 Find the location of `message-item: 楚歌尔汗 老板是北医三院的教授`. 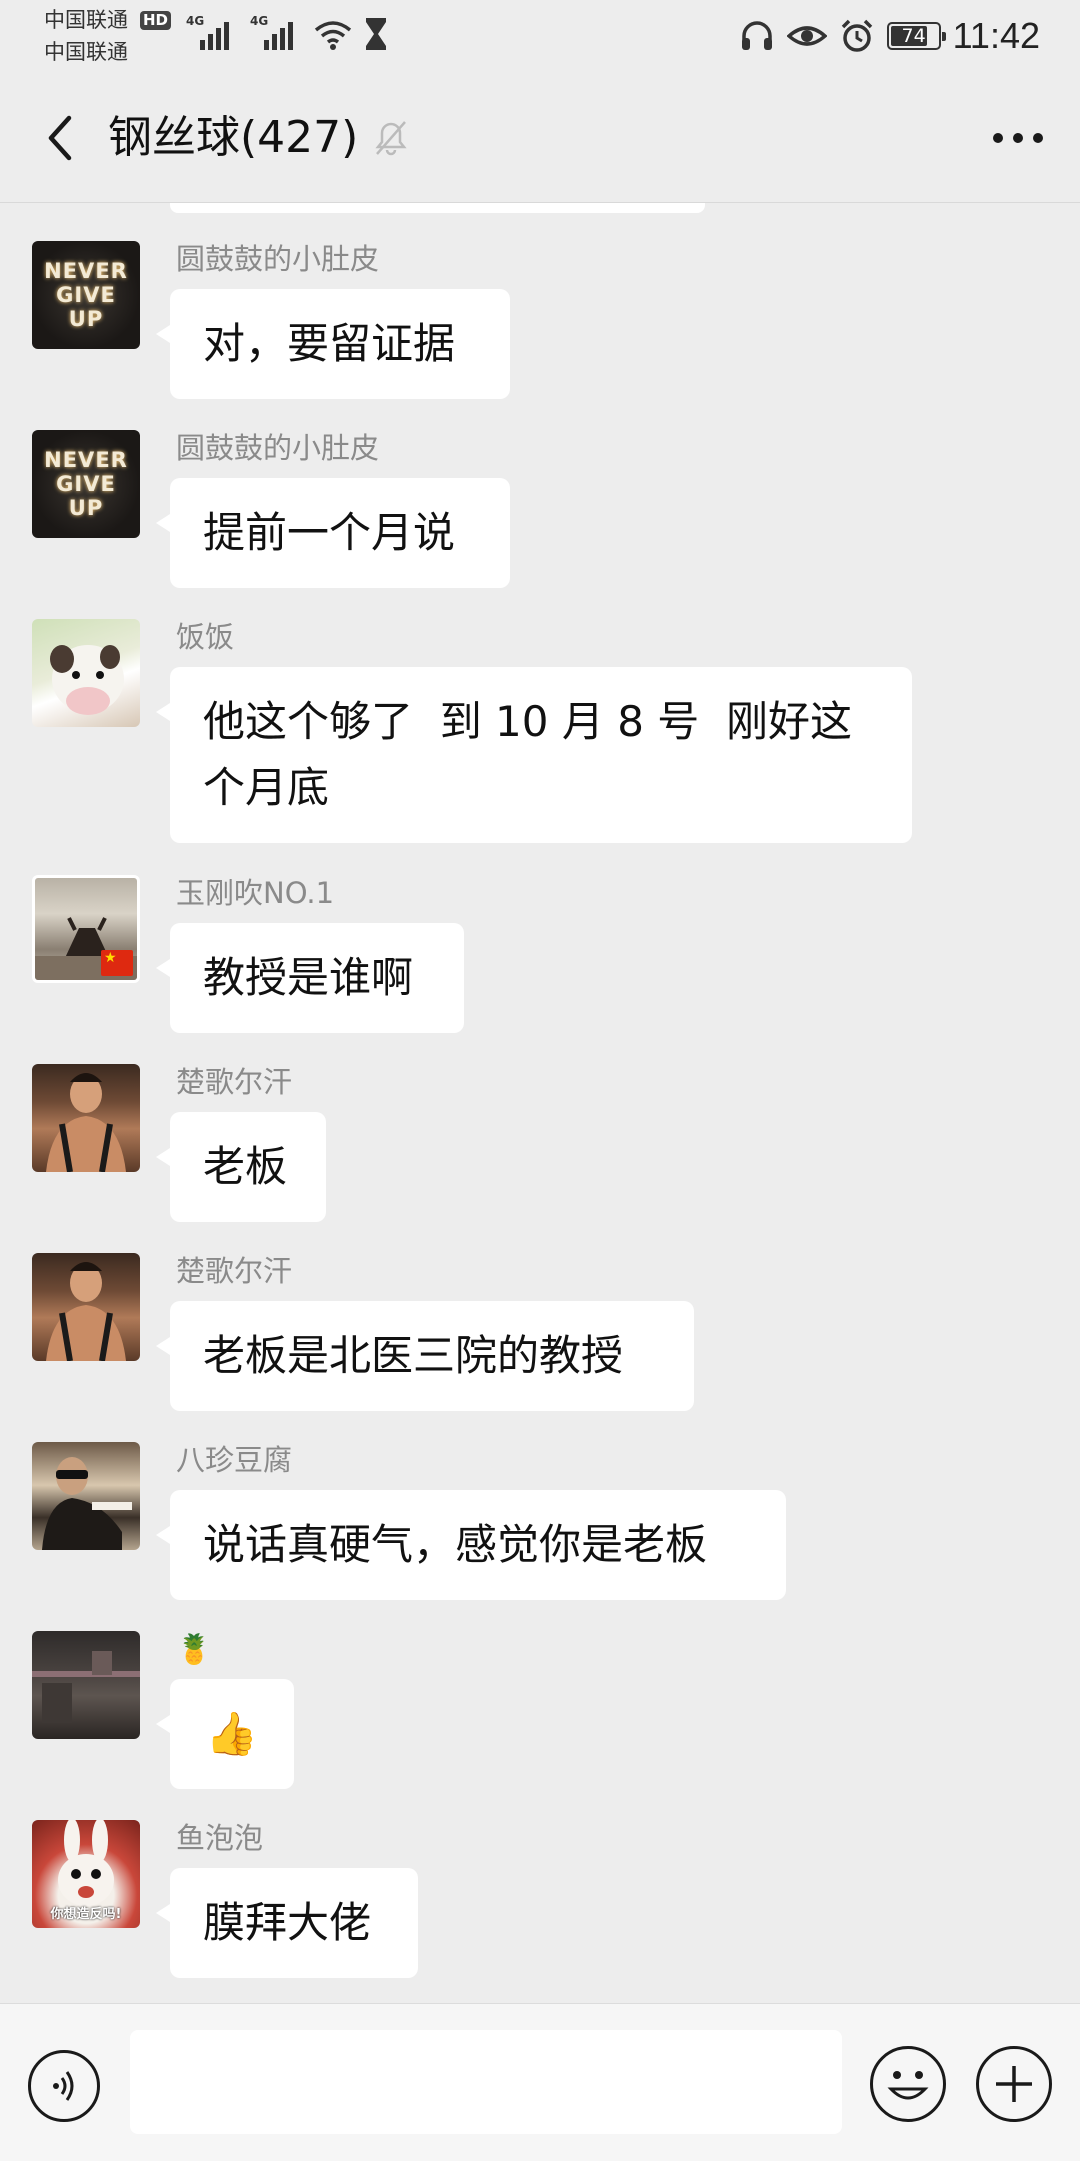

message-item: 楚歌尔汗 老板是北医三院的教授 is located at coordinates (540, 1338).